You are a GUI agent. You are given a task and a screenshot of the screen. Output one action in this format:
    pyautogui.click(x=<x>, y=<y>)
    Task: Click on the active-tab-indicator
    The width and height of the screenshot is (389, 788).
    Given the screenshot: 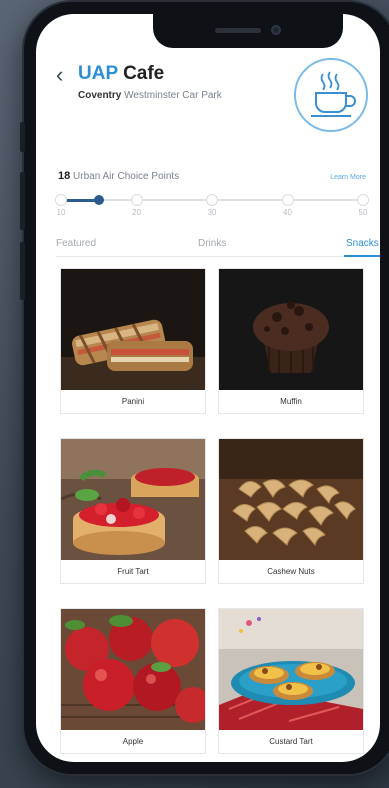 What is the action you would take?
    pyautogui.click(x=362, y=256)
    